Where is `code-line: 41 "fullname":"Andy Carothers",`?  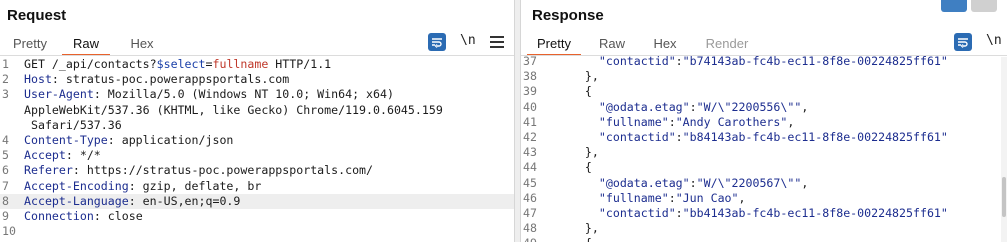 code-line: 41 "fullname":"Andy Carothers", is located at coordinates (764, 122).